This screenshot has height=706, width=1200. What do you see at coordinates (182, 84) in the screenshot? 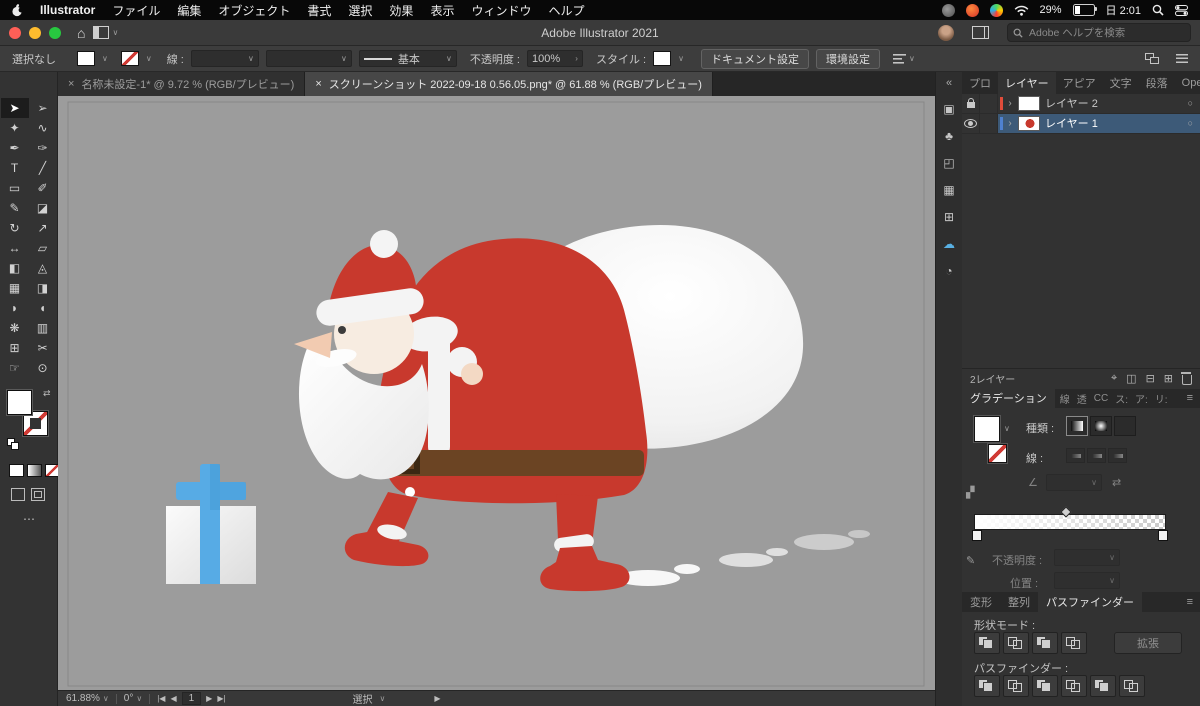
I see `document-tab-untitled: × 名称未設定-1* @ 9.72 % (RGB/プレビュー)` at bounding box center [182, 84].